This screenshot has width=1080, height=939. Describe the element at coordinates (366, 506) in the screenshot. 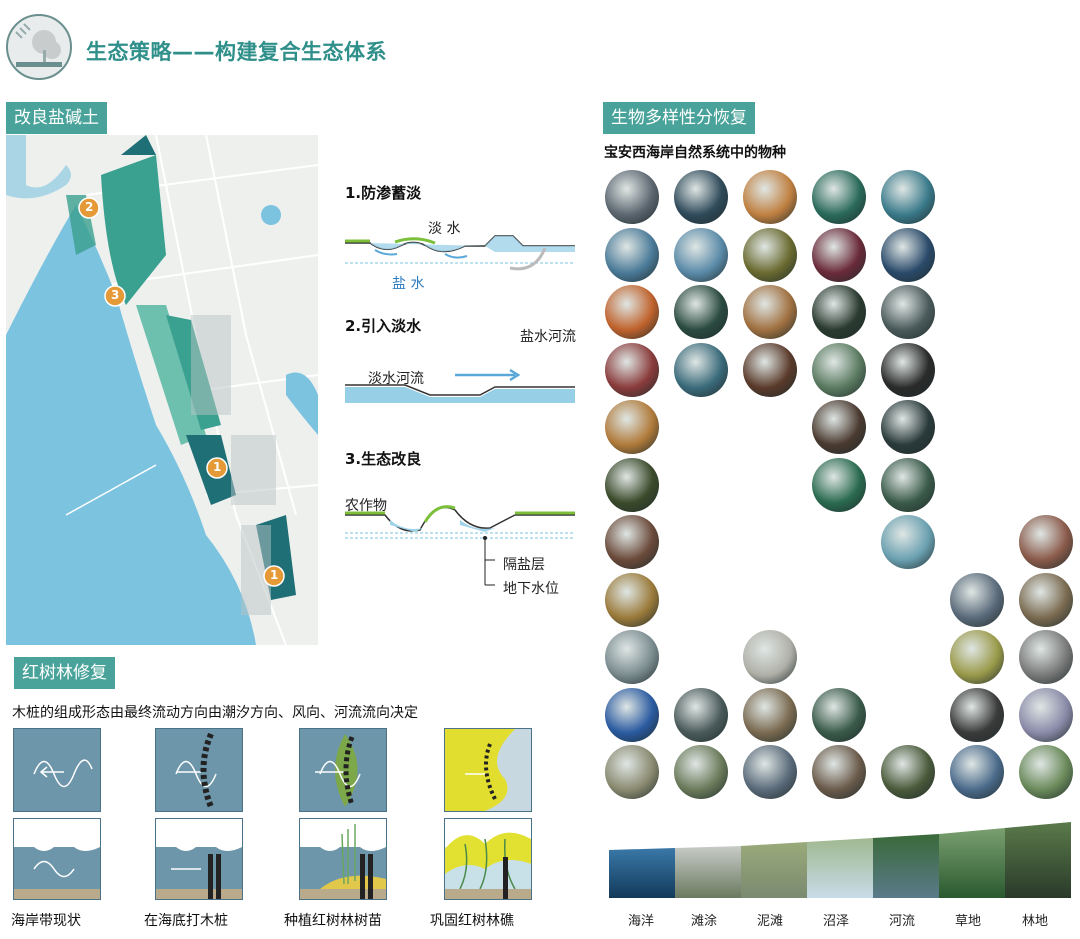

I see `label-crops: 农作物` at that location.